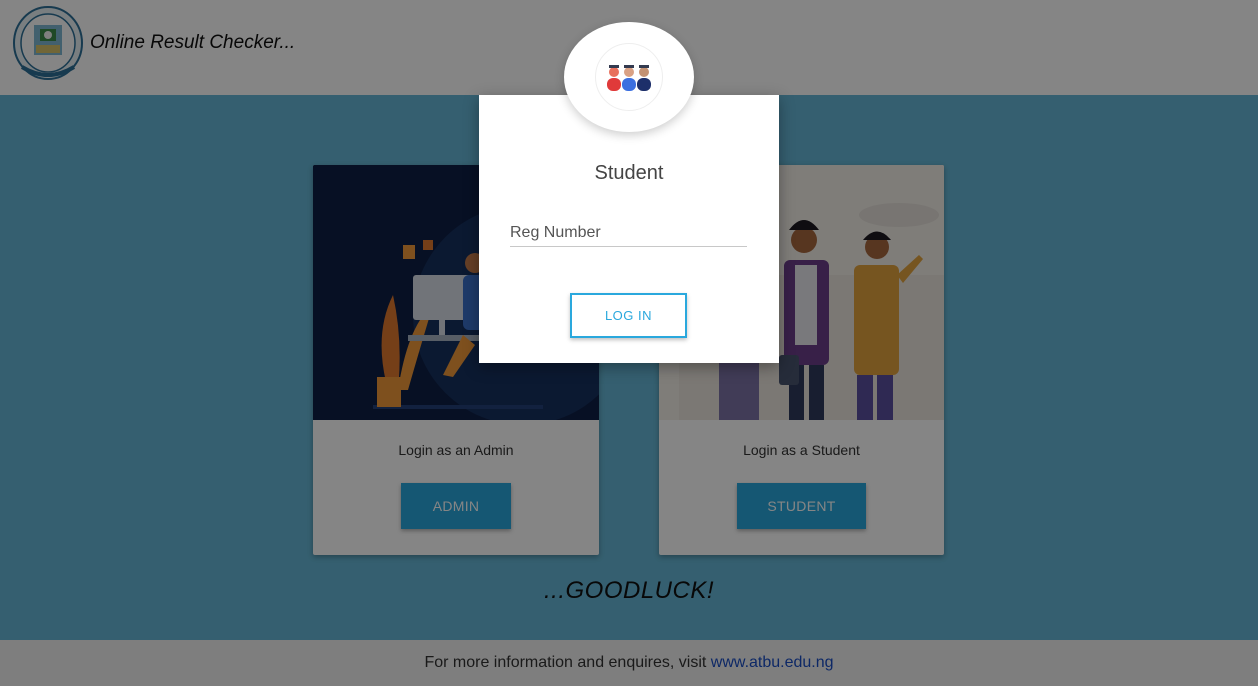  What do you see at coordinates (628, 315) in the screenshot?
I see `login-button: LOG IN` at bounding box center [628, 315].